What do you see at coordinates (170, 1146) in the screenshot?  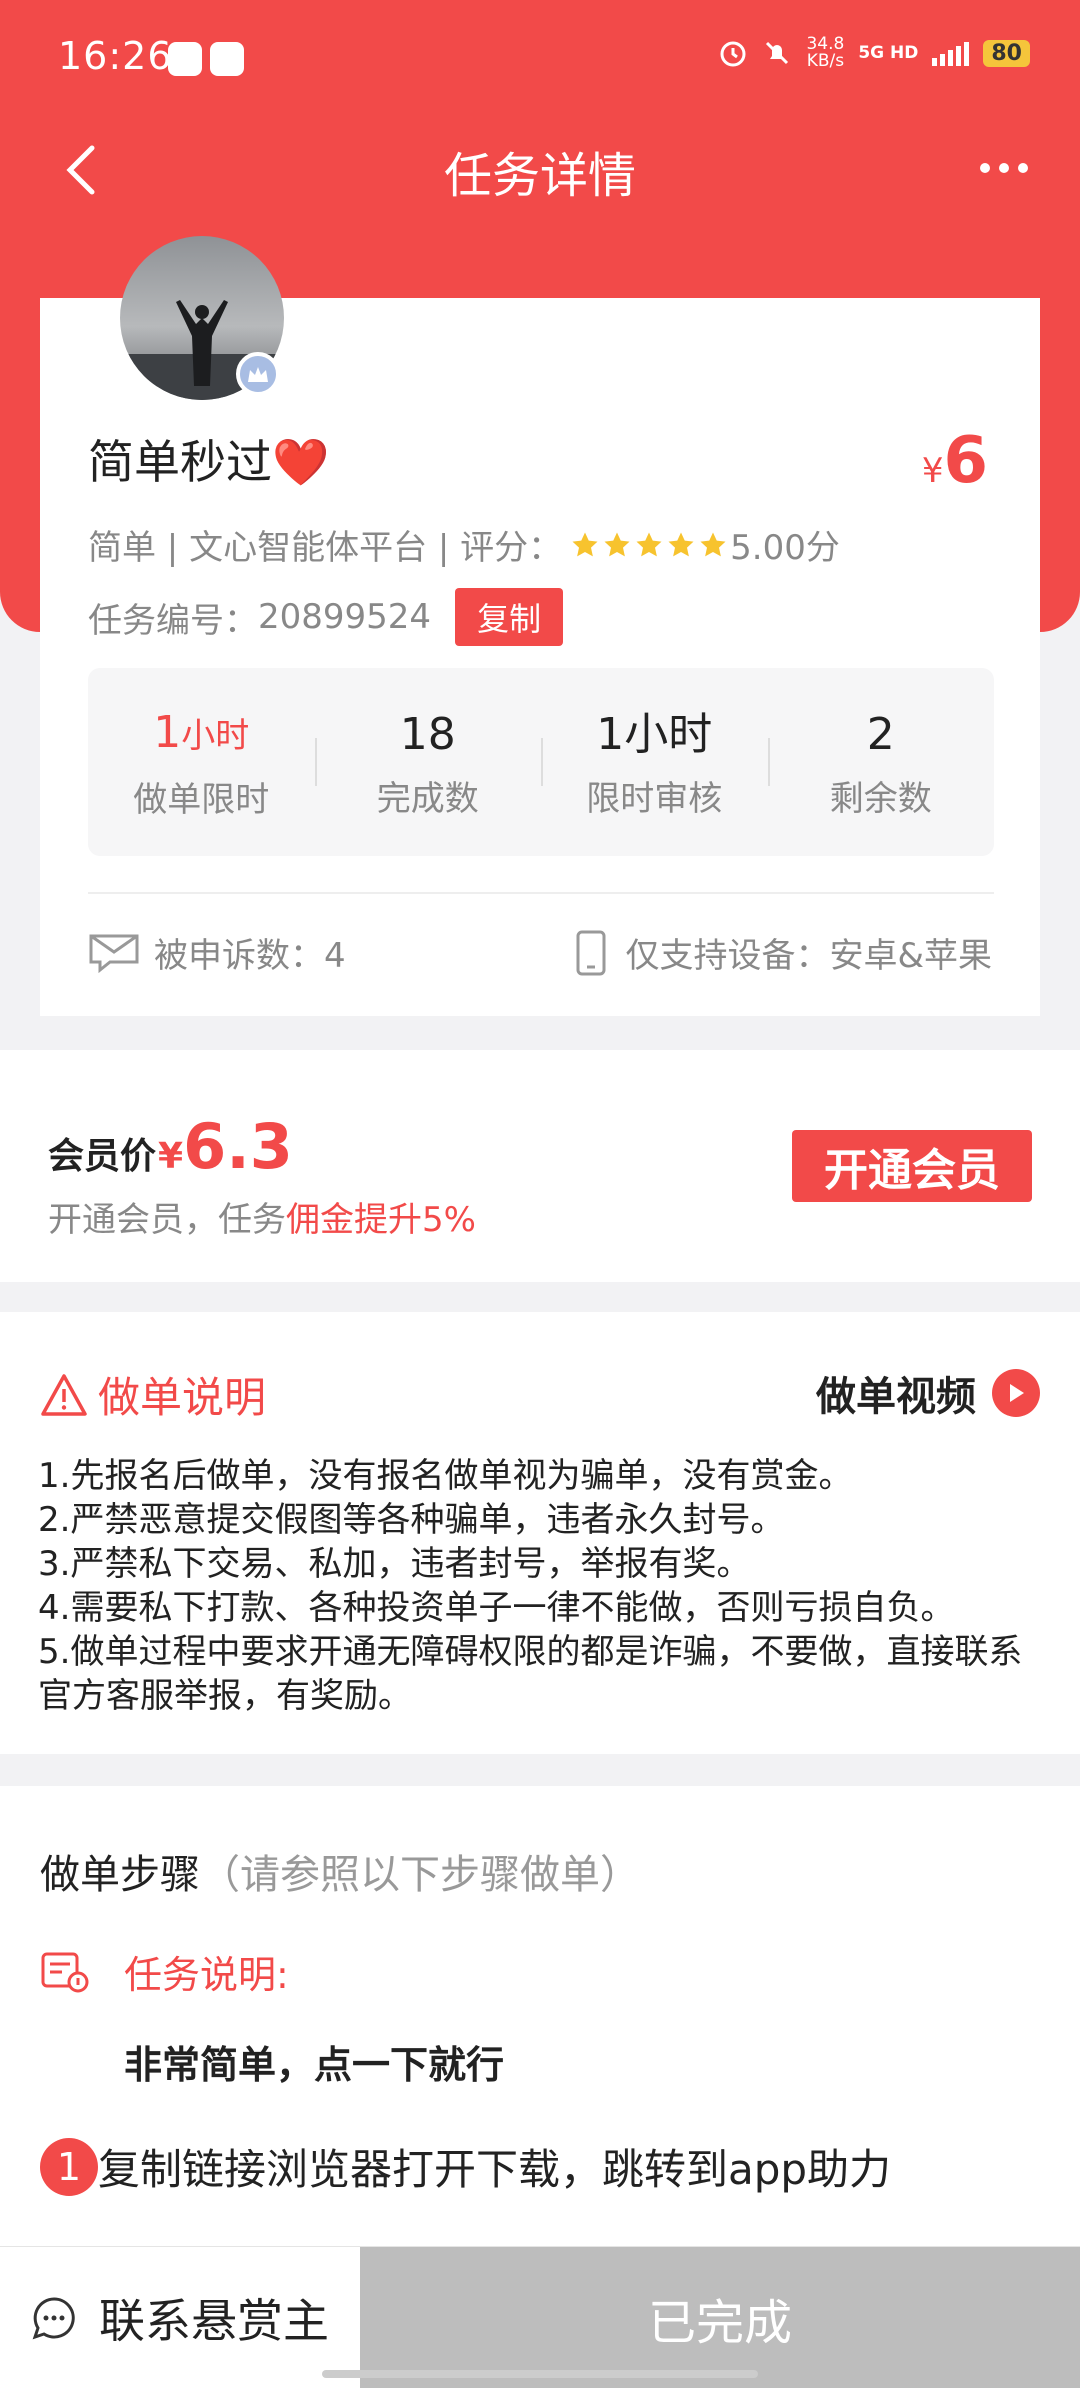 I see `vip-price: 会员价 ¥6.3` at bounding box center [170, 1146].